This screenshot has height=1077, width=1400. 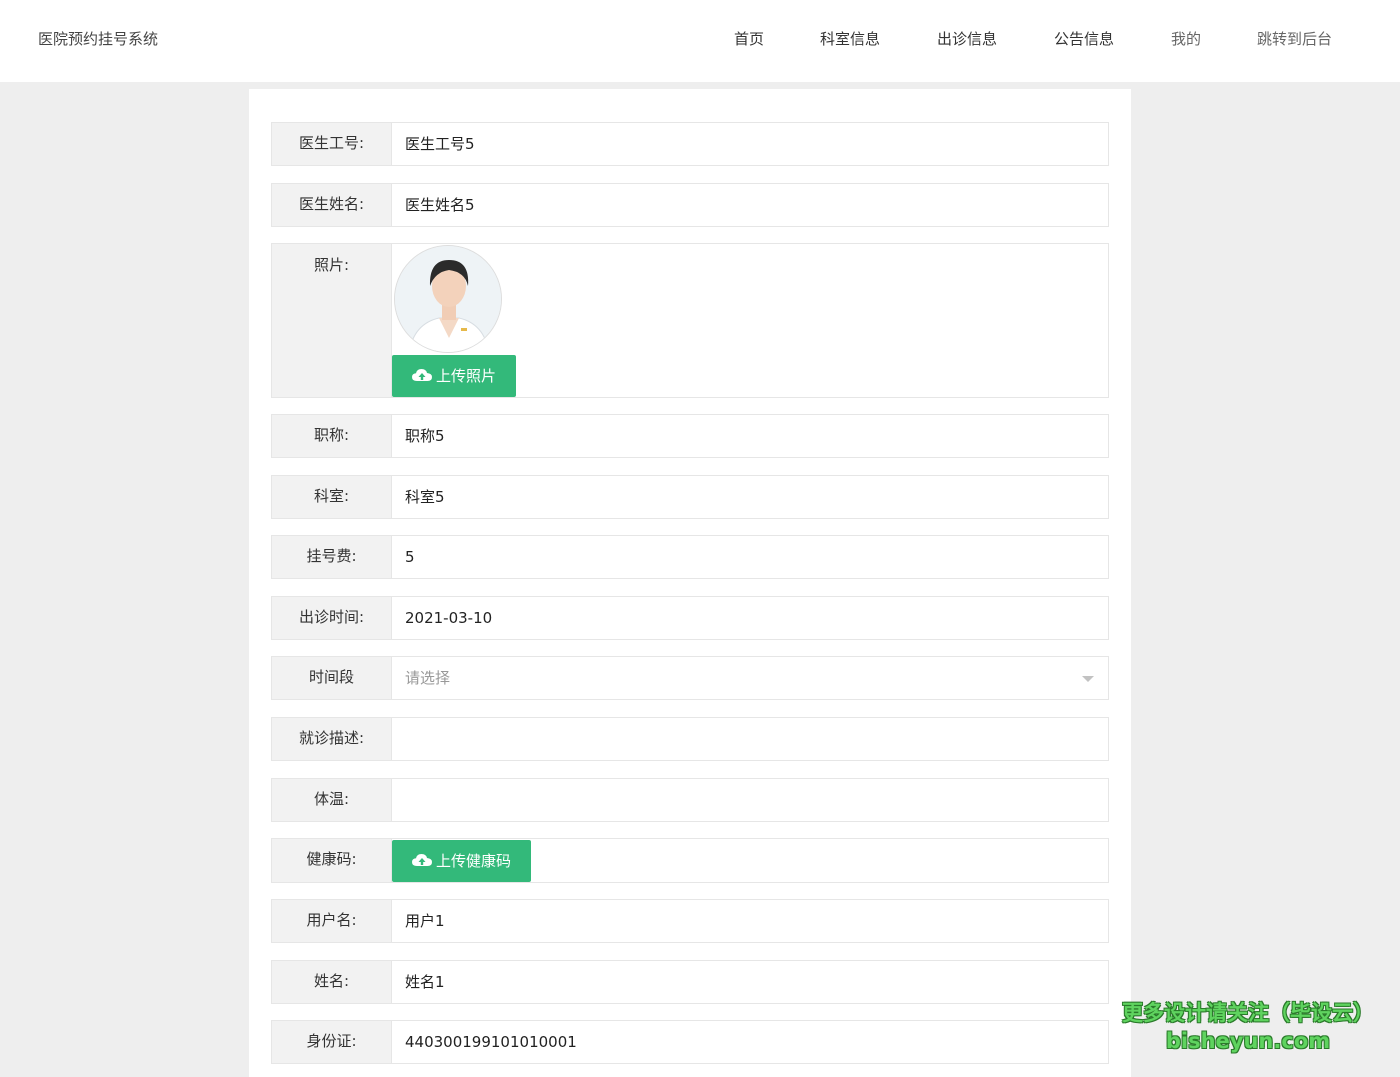 What do you see at coordinates (1294, 39) in the screenshot?
I see `nav-admin: 跳转到后台` at bounding box center [1294, 39].